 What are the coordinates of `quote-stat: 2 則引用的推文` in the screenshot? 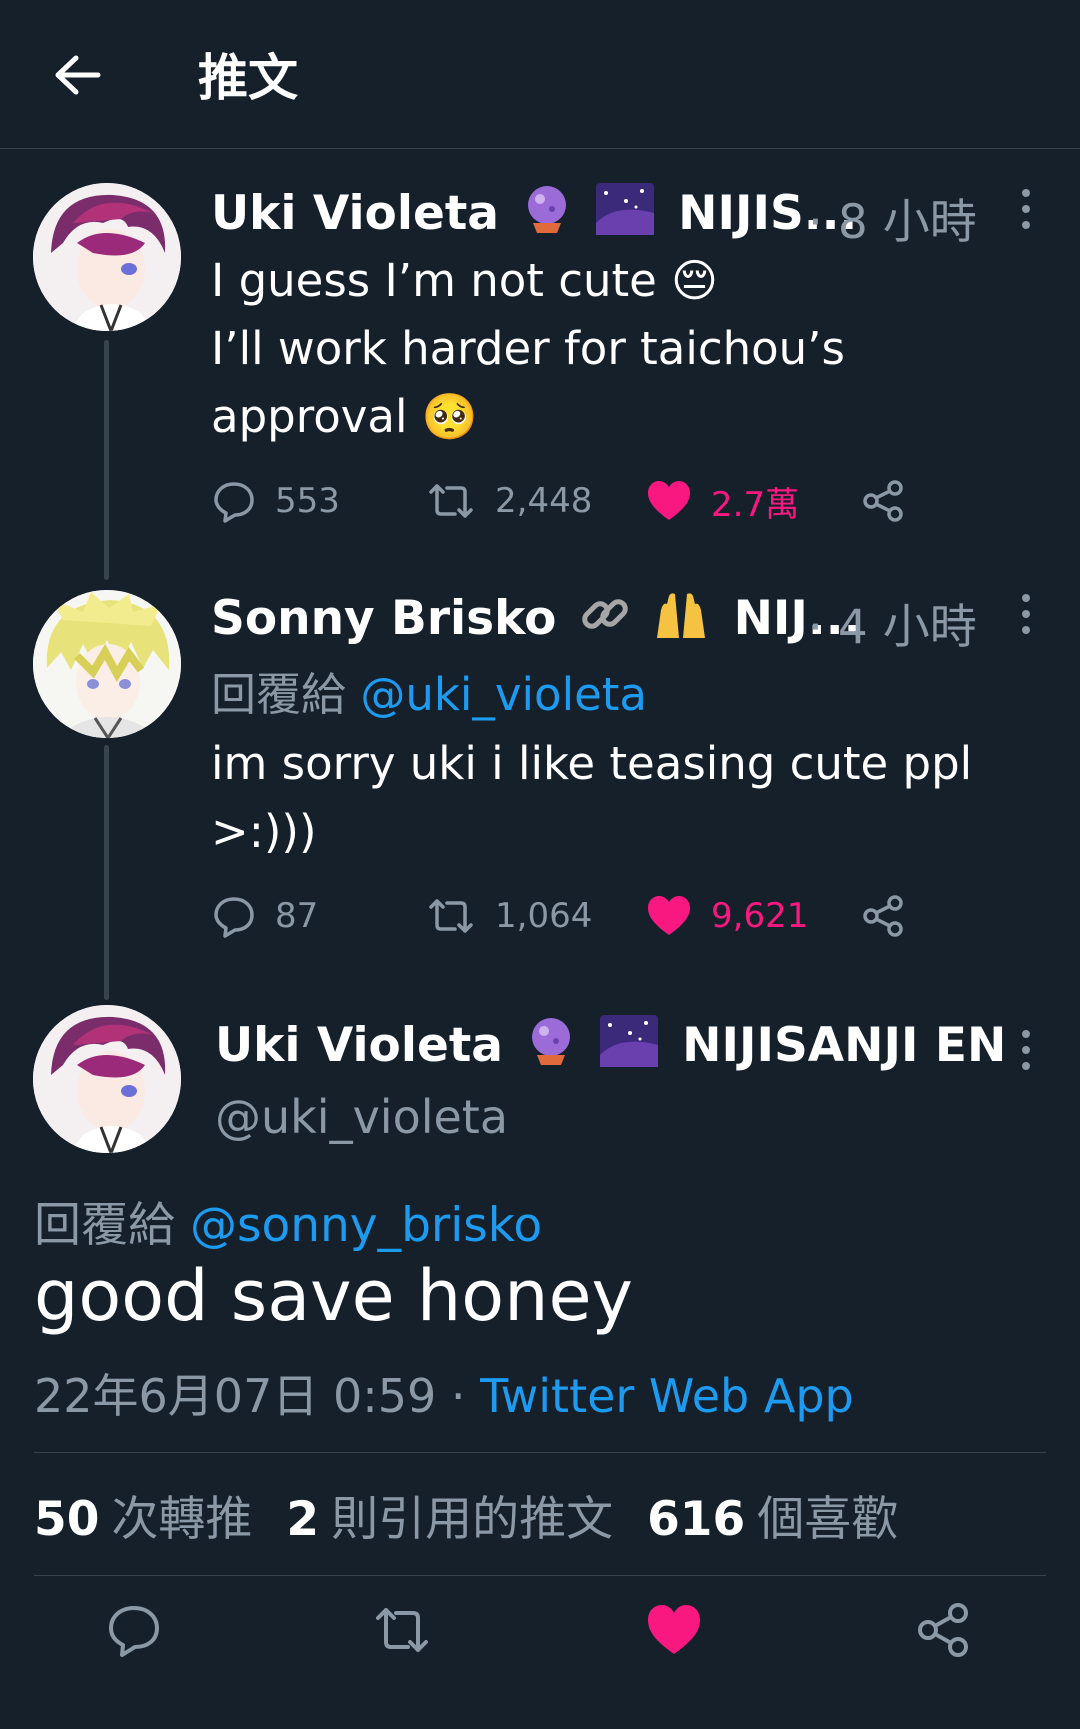 It's located at (449, 1514).